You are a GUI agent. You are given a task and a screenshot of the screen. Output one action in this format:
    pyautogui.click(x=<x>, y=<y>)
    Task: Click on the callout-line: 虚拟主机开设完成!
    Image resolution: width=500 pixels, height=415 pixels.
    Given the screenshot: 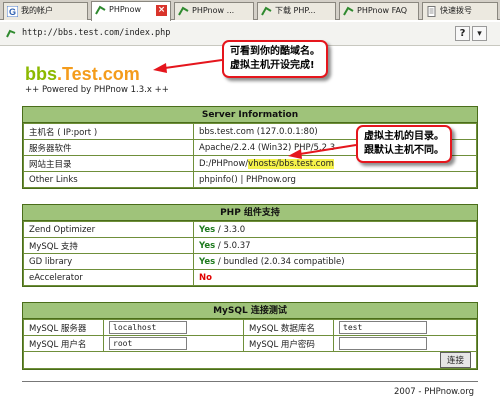 What is the action you would take?
    pyautogui.click(x=272, y=65)
    